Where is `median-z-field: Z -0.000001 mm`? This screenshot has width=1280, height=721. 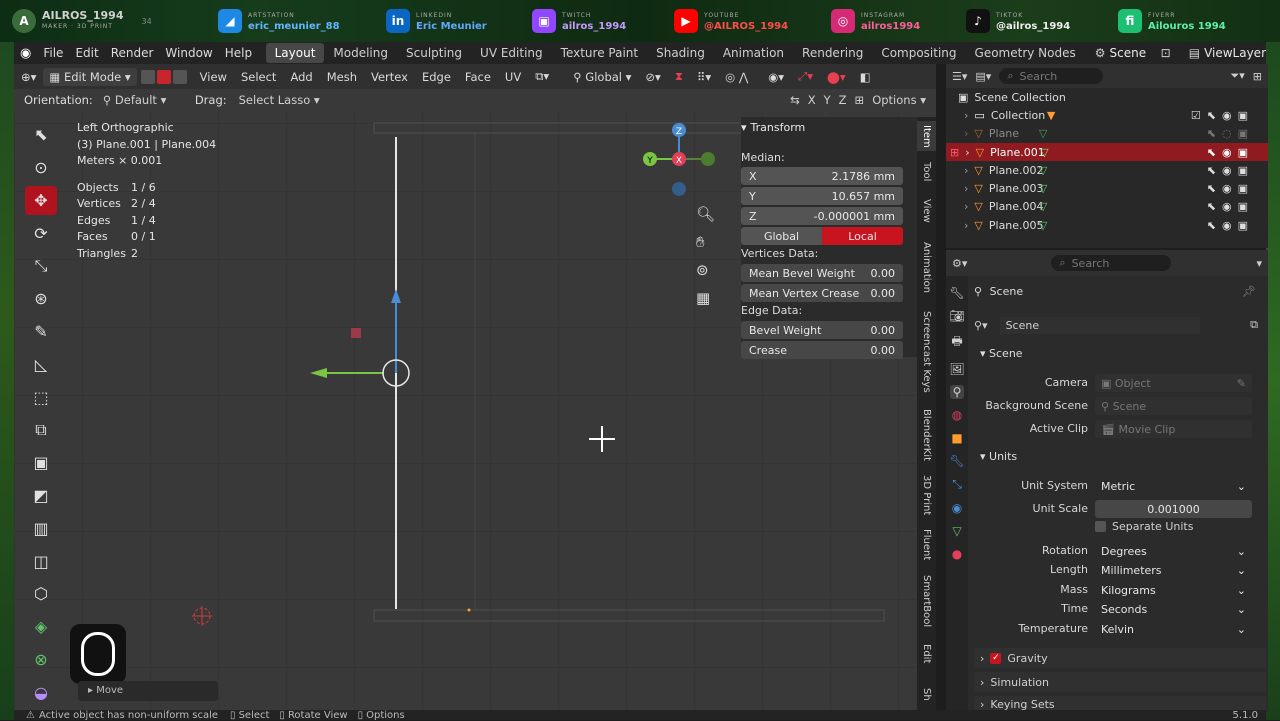 median-z-field: Z -0.000001 mm is located at coordinates (822, 216).